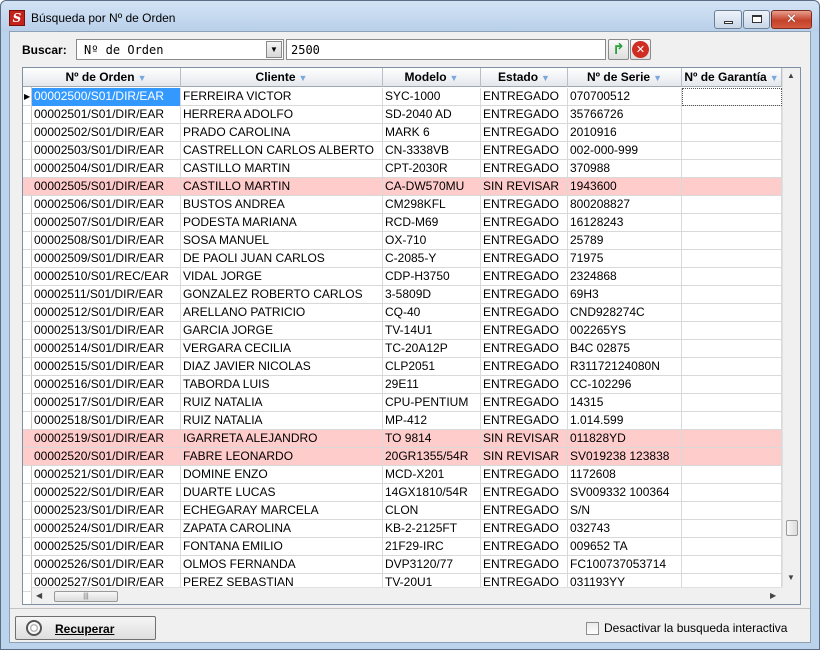  What do you see at coordinates (106, 421) in the screenshot?
I see `cell-orden: 00002518/S01/DIR/EAR` at bounding box center [106, 421].